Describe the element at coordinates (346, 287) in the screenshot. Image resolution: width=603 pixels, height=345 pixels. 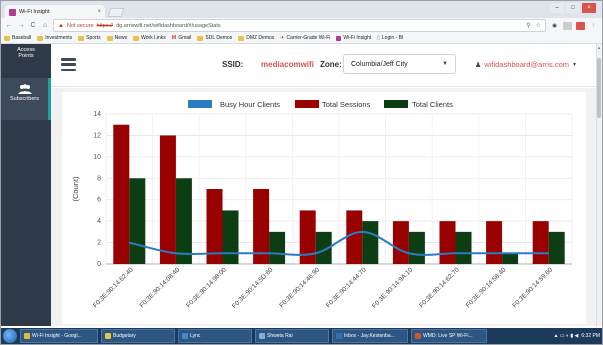
I see `x-tick-label: F0:3E:90:14:44:70` at that location.